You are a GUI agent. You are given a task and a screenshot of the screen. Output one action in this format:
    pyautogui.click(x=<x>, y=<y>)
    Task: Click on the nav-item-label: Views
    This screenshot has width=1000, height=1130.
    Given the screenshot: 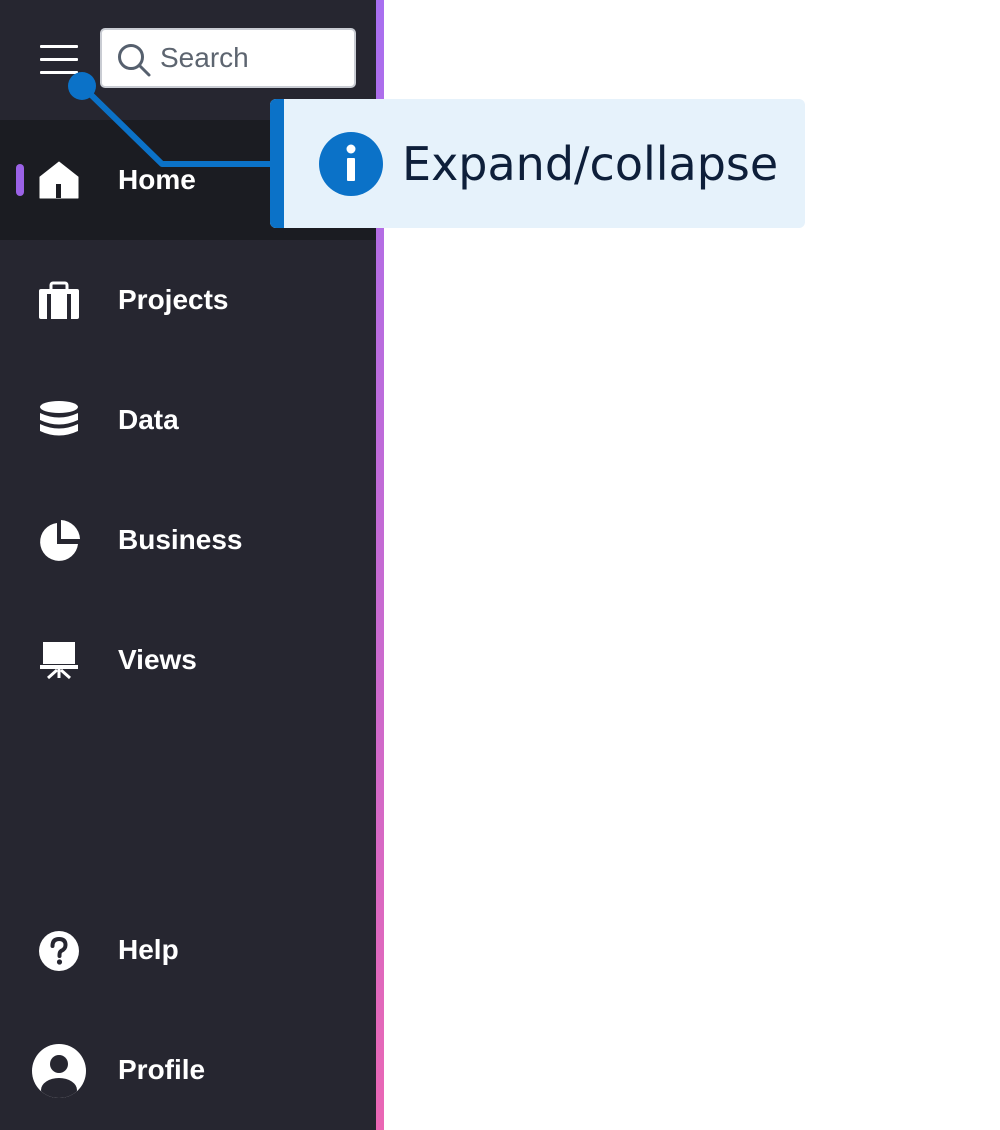 What is the action you would take?
    pyautogui.click(x=157, y=659)
    